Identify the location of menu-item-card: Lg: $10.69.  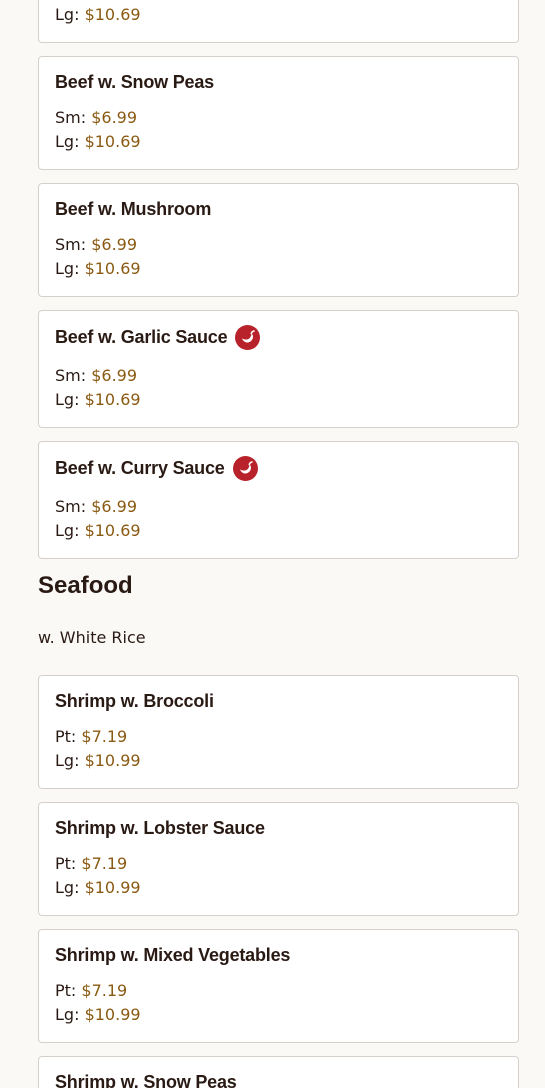
(278, 21).